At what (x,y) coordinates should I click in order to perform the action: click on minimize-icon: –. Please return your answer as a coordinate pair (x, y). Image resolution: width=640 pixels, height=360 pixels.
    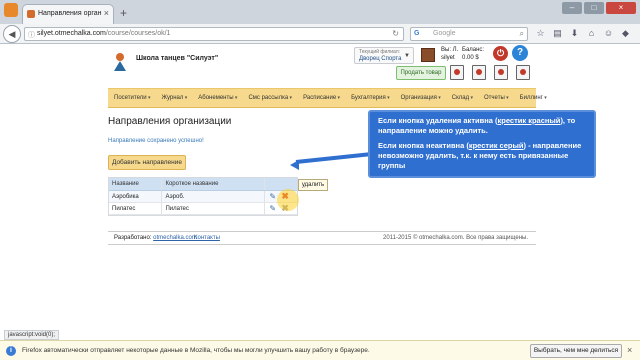
    Looking at the image, I should click on (572, 8).